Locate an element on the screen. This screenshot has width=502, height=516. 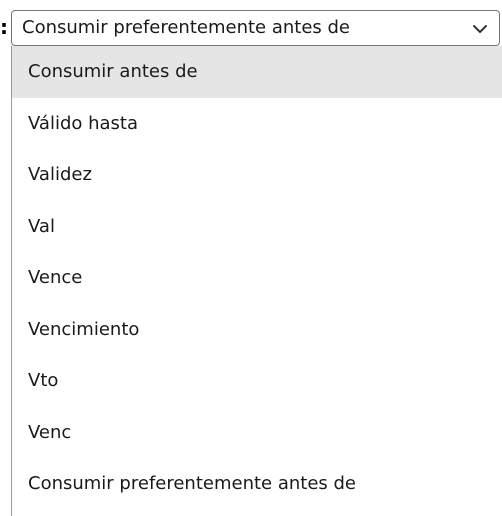
dropdown-option: Vence is located at coordinates (257, 278).